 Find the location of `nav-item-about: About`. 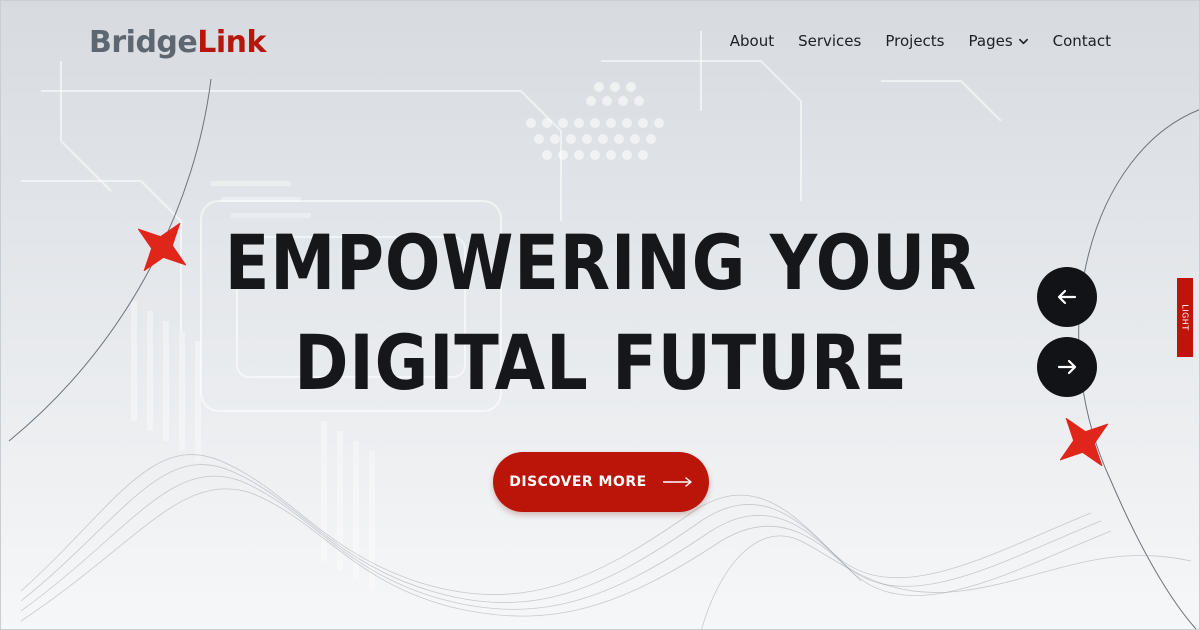

nav-item-about: About is located at coordinates (752, 41).